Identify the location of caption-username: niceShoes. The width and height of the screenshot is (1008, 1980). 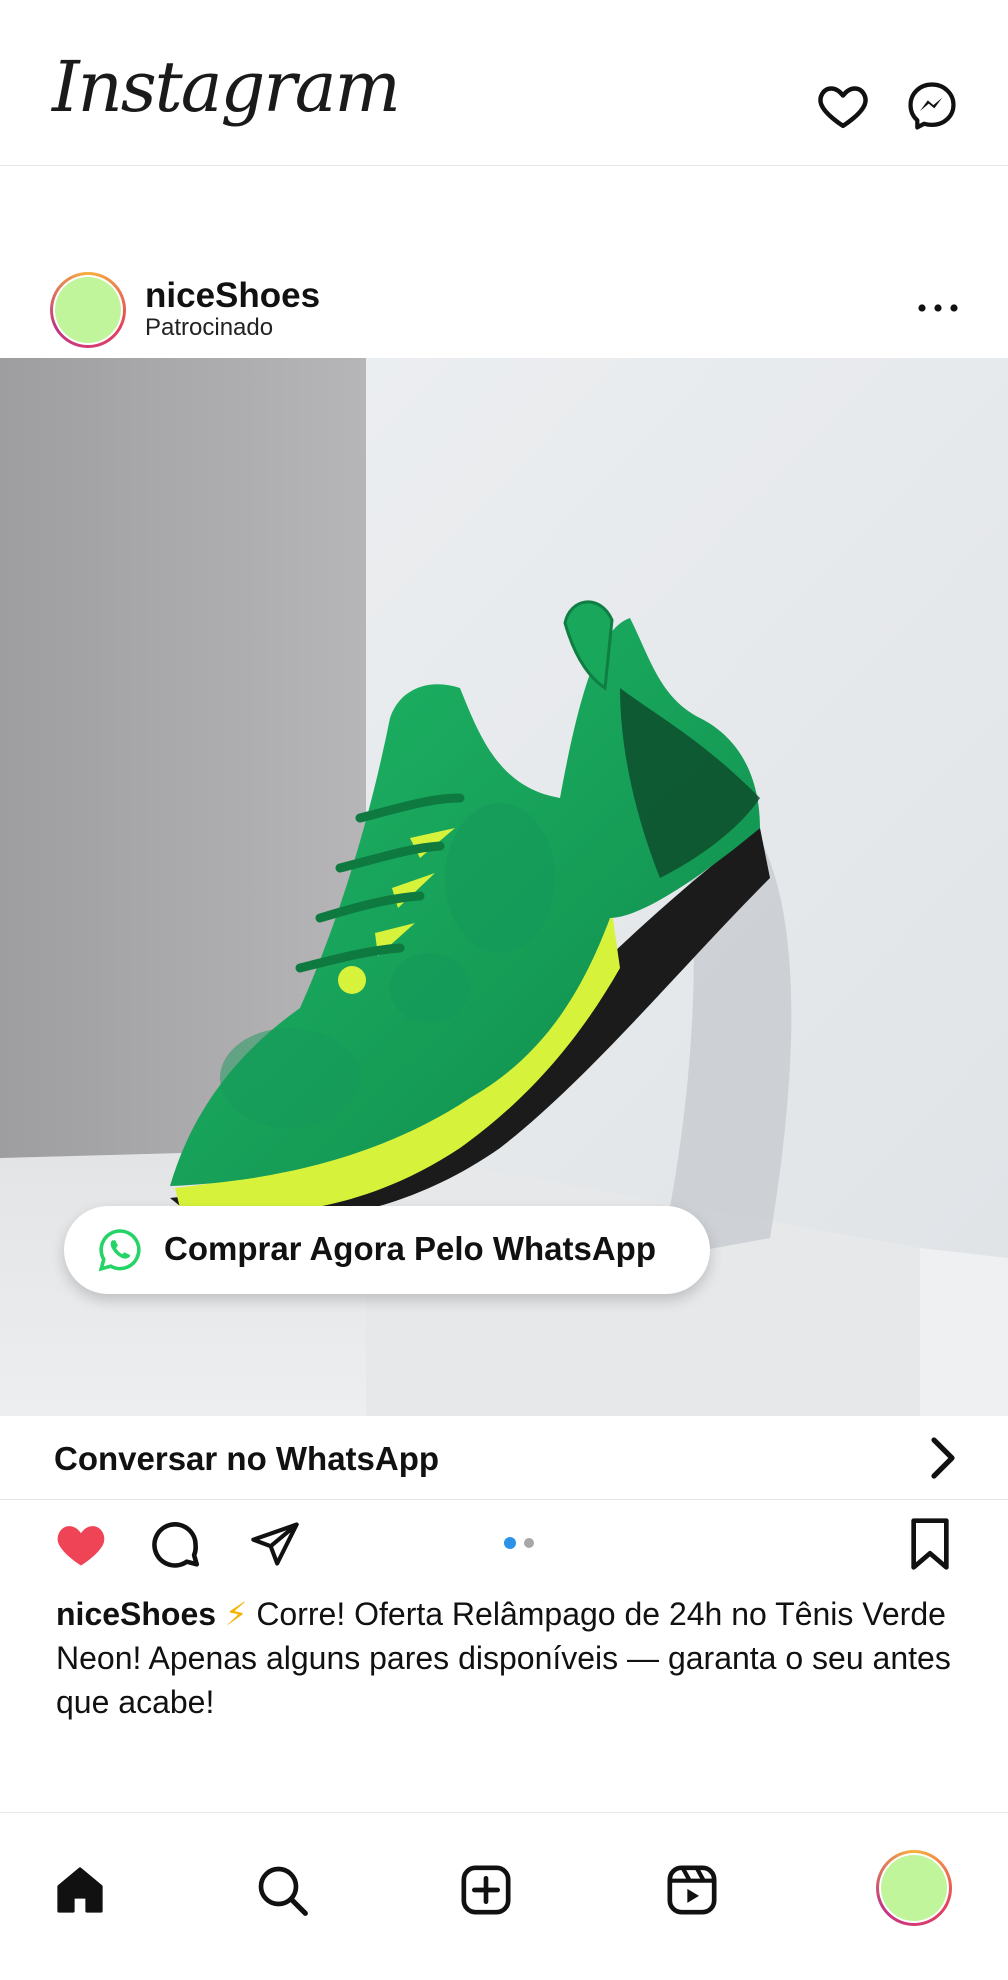
(136, 1614).